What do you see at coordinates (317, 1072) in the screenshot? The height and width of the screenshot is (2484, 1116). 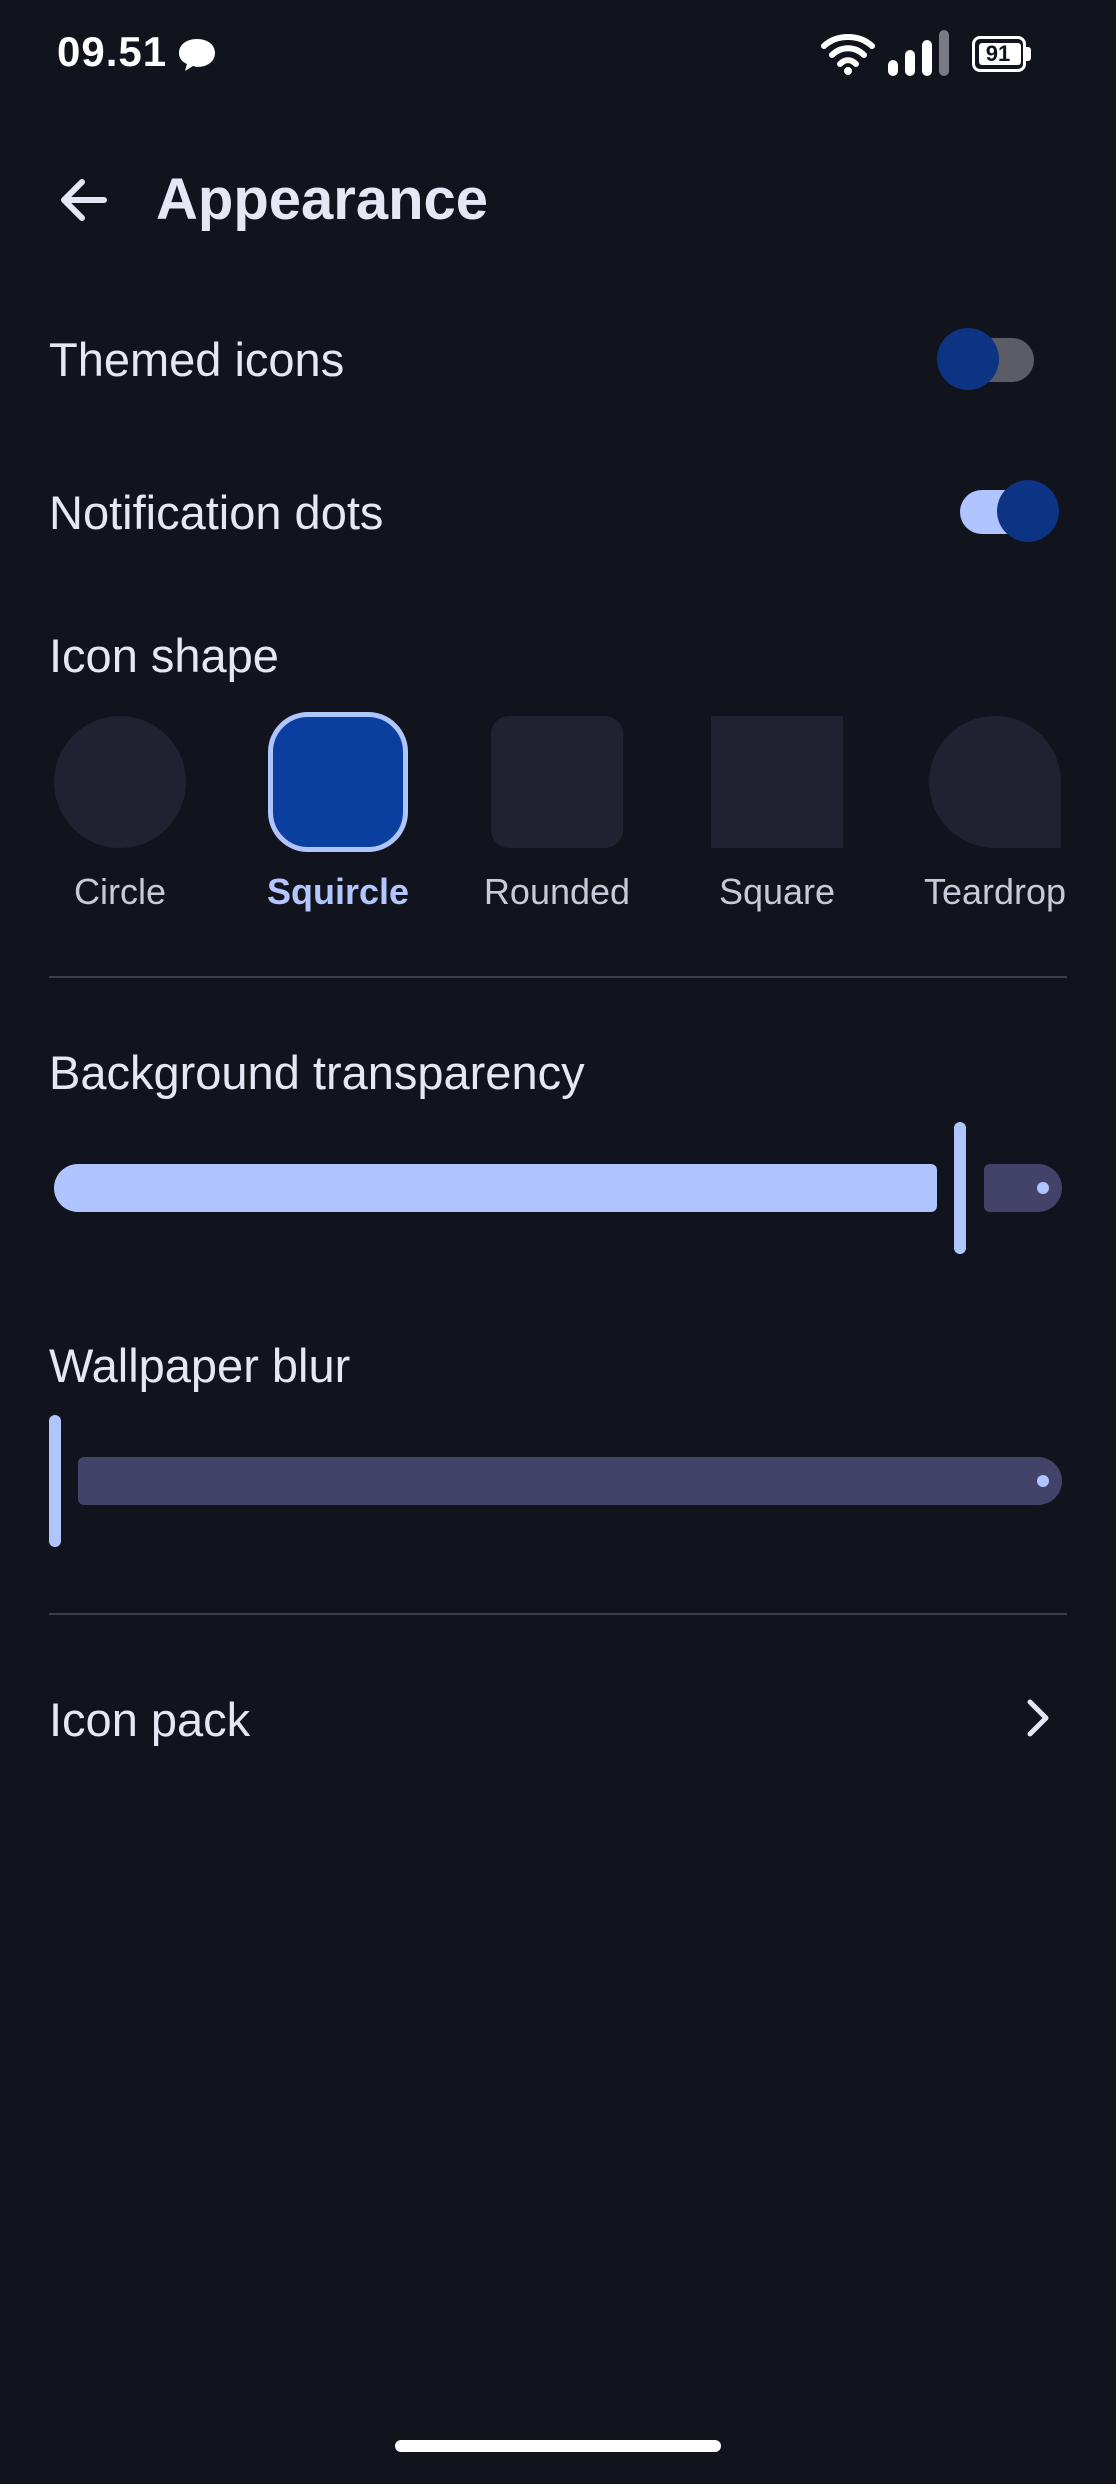 I see `background-transparency-label: Background transparency` at bounding box center [317, 1072].